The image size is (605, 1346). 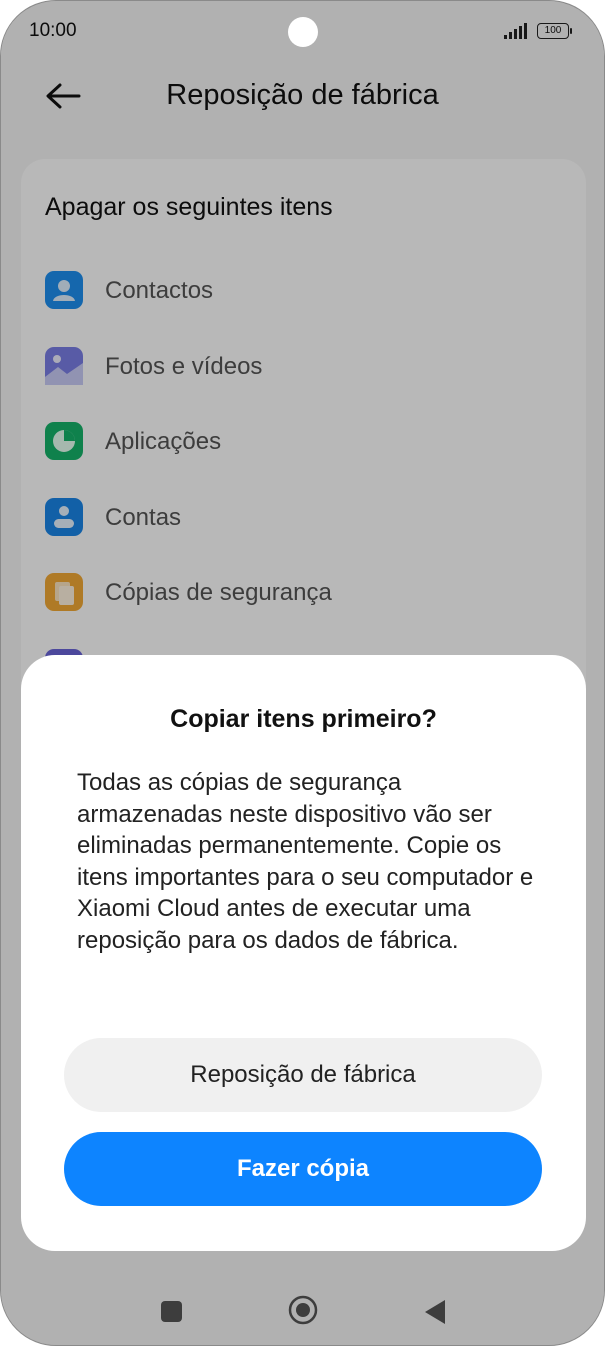 What do you see at coordinates (303, 1075) in the screenshot?
I see `factory-reset-button: Reposição de fábrica` at bounding box center [303, 1075].